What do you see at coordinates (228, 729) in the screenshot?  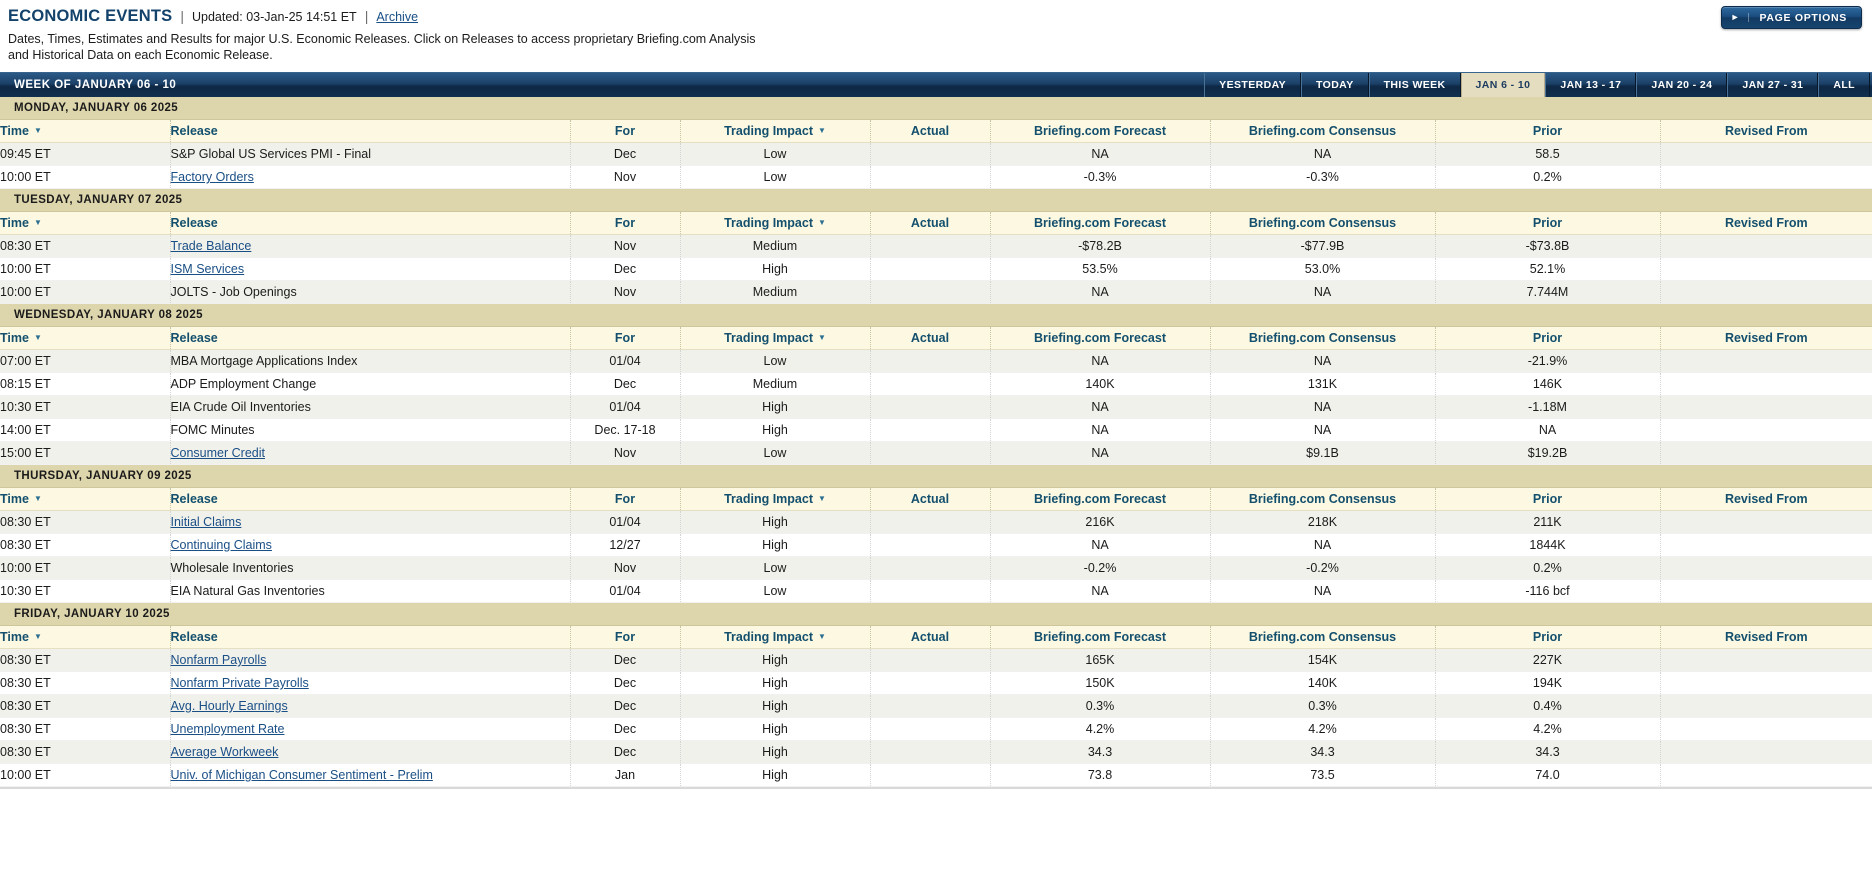 I see `release-link: Unemployment Rate` at bounding box center [228, 729].